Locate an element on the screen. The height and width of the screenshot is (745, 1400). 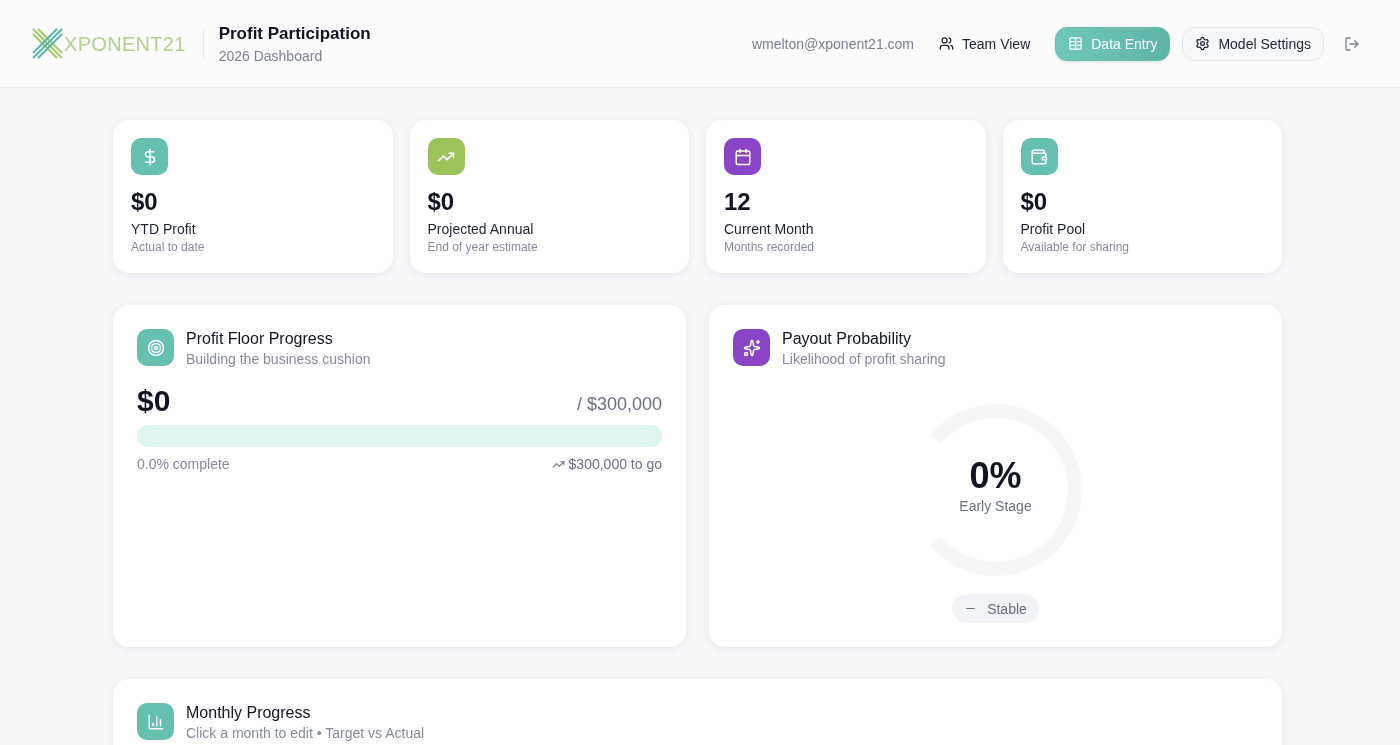
stat-caption: Actual to date is located at coordinates (168, 247).